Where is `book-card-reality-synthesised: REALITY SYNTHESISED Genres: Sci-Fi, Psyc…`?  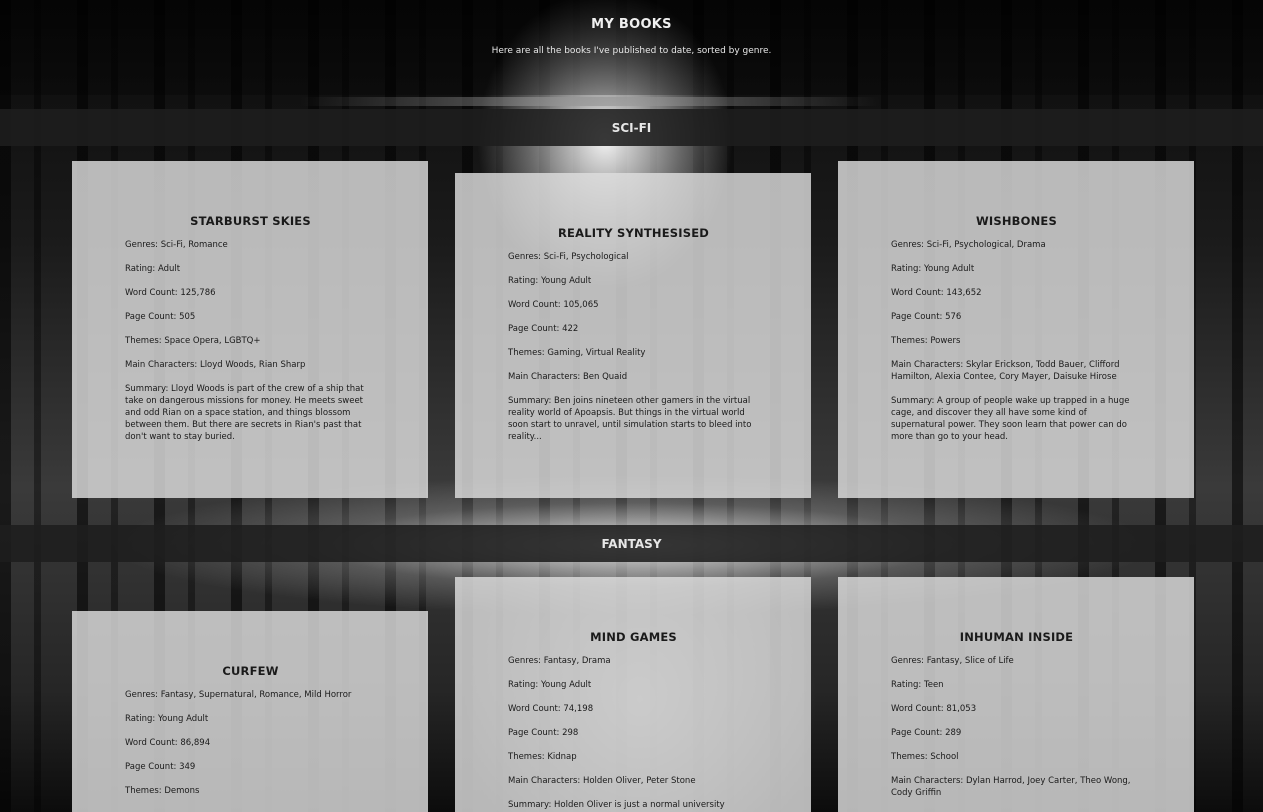 book-card-reality-synthesised: REALITY SYNTHESISED Genres: Sci-Fi, Psyc… is located at coordinates (633, 335).